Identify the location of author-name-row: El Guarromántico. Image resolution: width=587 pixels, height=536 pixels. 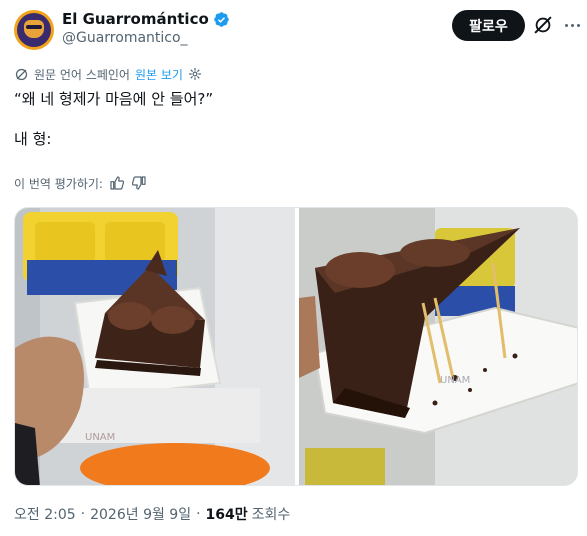
(146, 19).